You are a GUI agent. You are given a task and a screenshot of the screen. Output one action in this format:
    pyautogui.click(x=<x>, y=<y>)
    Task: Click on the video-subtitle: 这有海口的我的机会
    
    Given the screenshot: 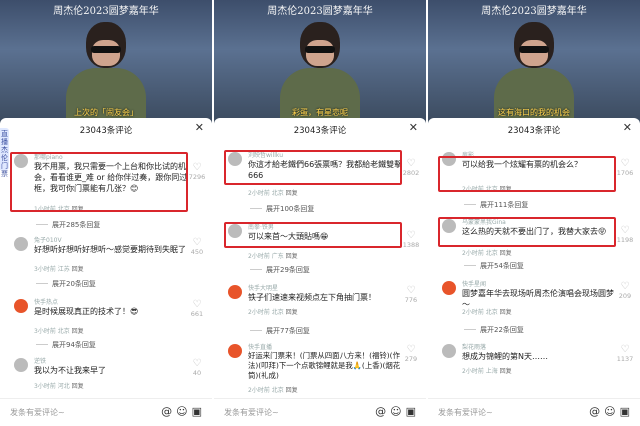 What is the action you would take?
    pyautogui.click(x=534, y=112)
    